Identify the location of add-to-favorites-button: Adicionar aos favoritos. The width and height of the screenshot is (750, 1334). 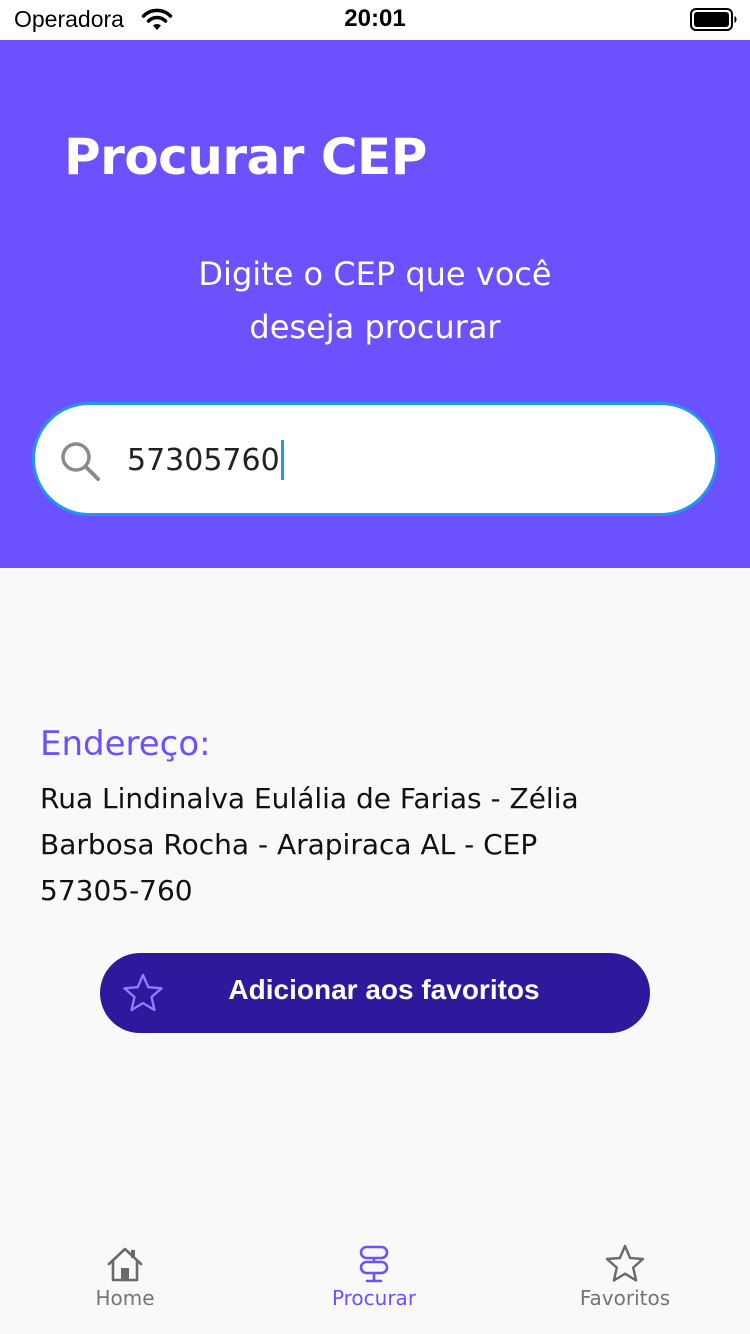
(375, 993).